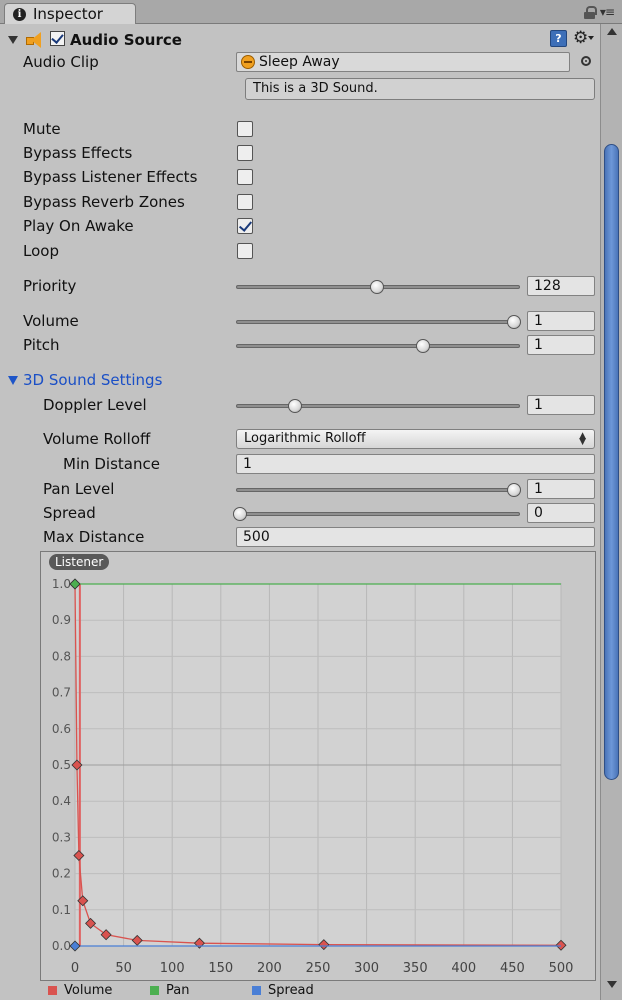 Image resolution: width=622 pixels, height=1000 pixels. Describe the element at coordinates (79, 489) in the screenshot. I see `pan-level-label: Pan Level` at that location.